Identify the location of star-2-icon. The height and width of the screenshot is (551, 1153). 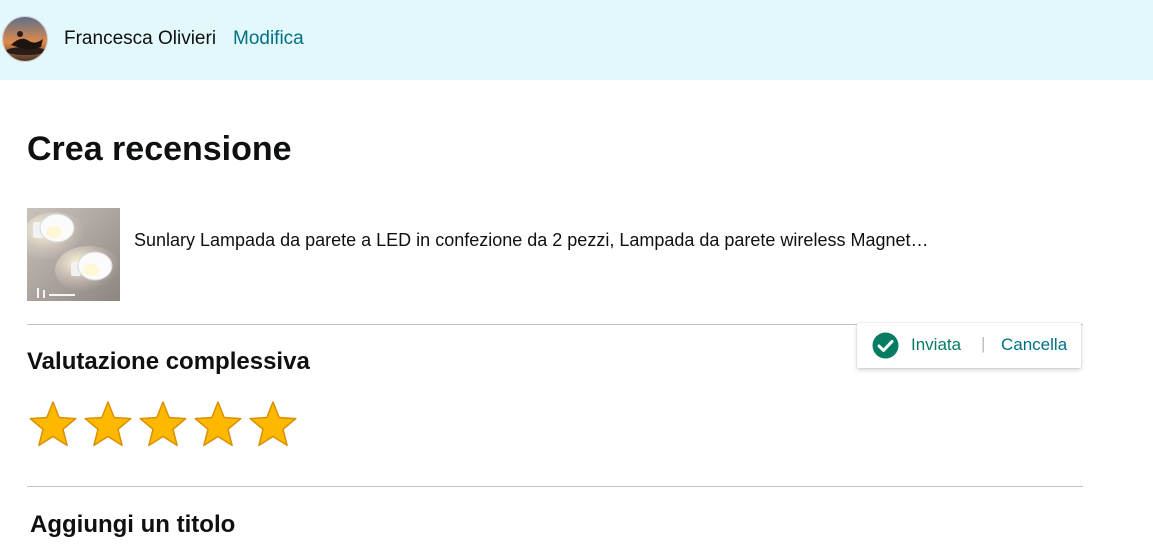
(108, 425).